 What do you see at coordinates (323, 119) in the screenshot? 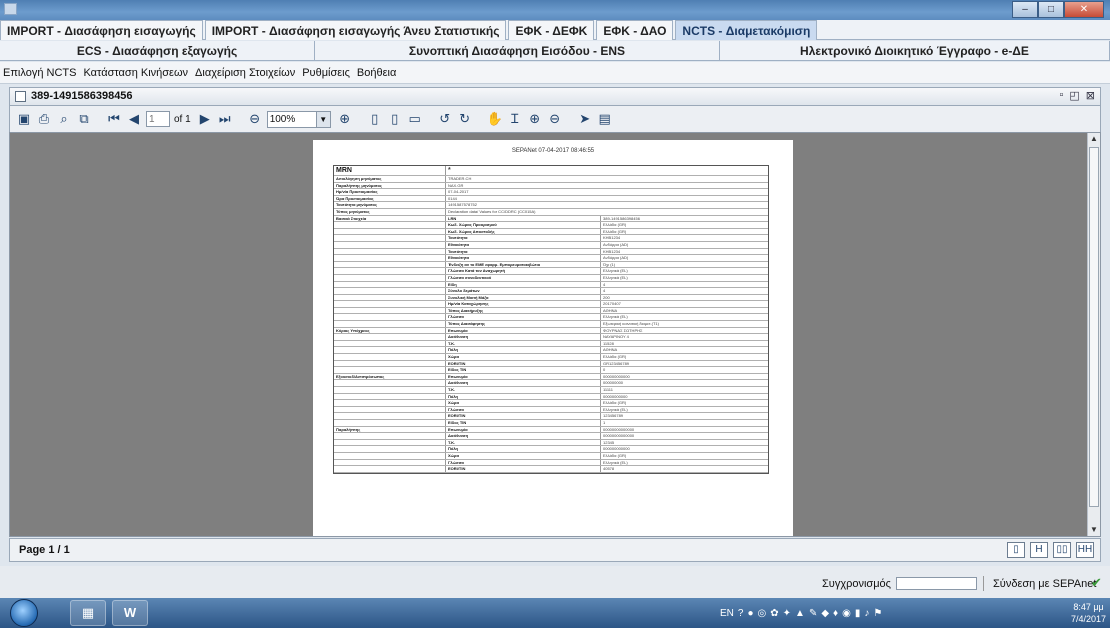
I see `chevron-down-icon: ▼` at bounding box center [323, 119].